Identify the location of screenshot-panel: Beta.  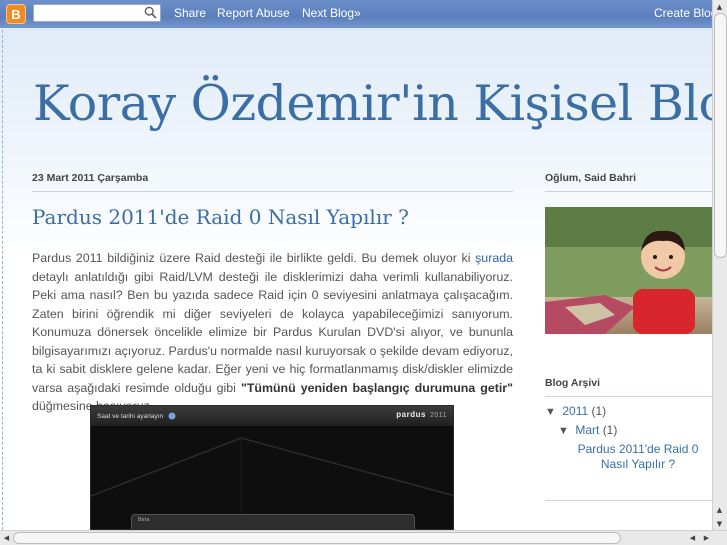
(273, 521).